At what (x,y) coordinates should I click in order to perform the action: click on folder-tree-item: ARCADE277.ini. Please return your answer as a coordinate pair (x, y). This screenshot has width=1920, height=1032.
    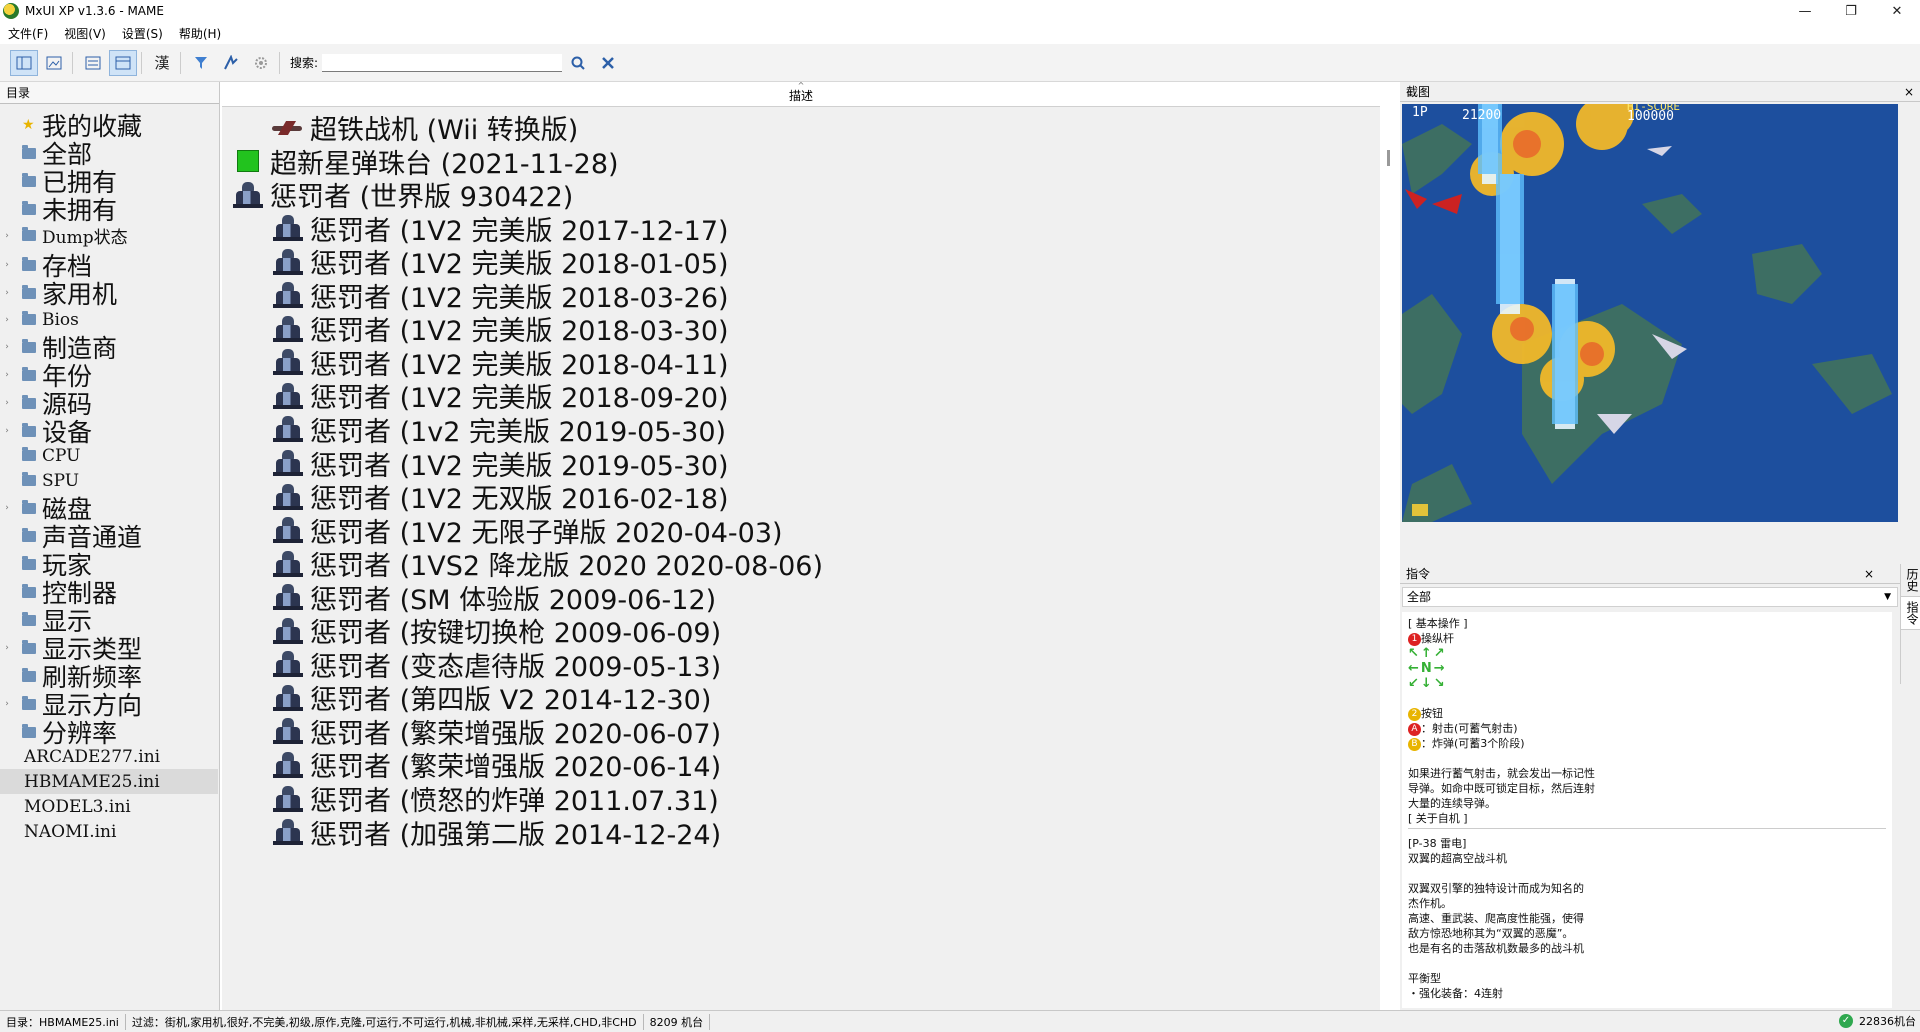
    Looking at the image, I should click on (109, 756).